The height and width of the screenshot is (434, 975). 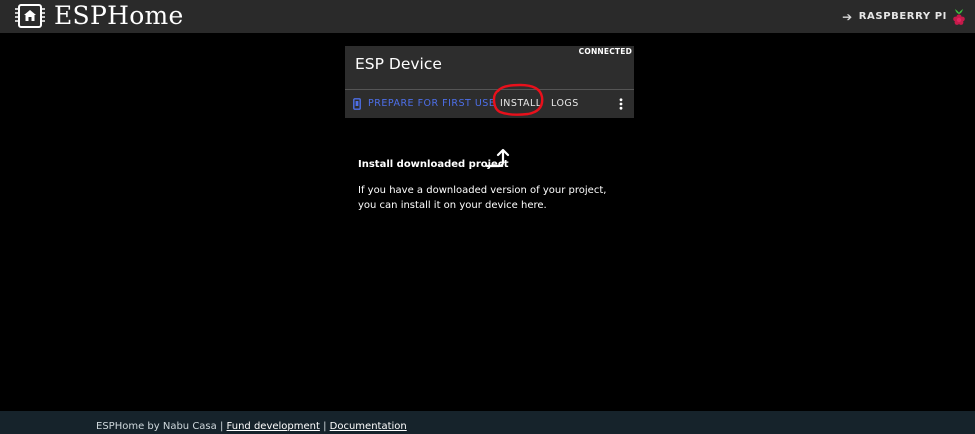 What do you see at coordinates (357, 104) in the screenshot?
I see `usb-device-icon` at bounding box center [357, 104].